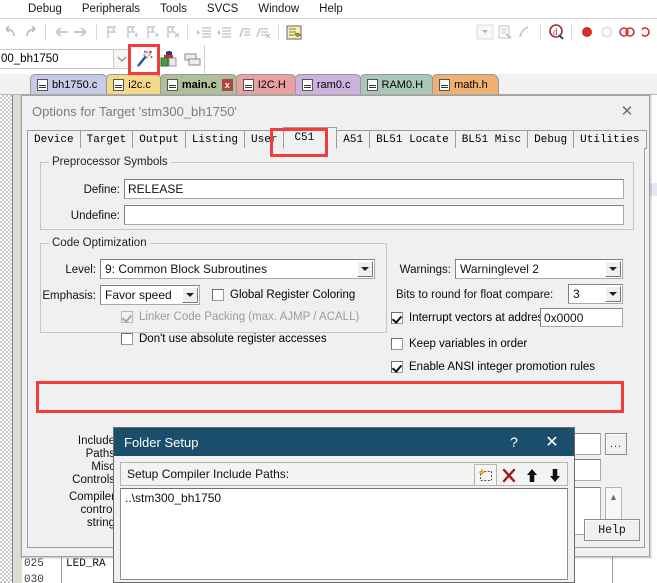 This screenshot has height=583, width=657. I want to click on file-tab-label: main.c, so click(199, 84).